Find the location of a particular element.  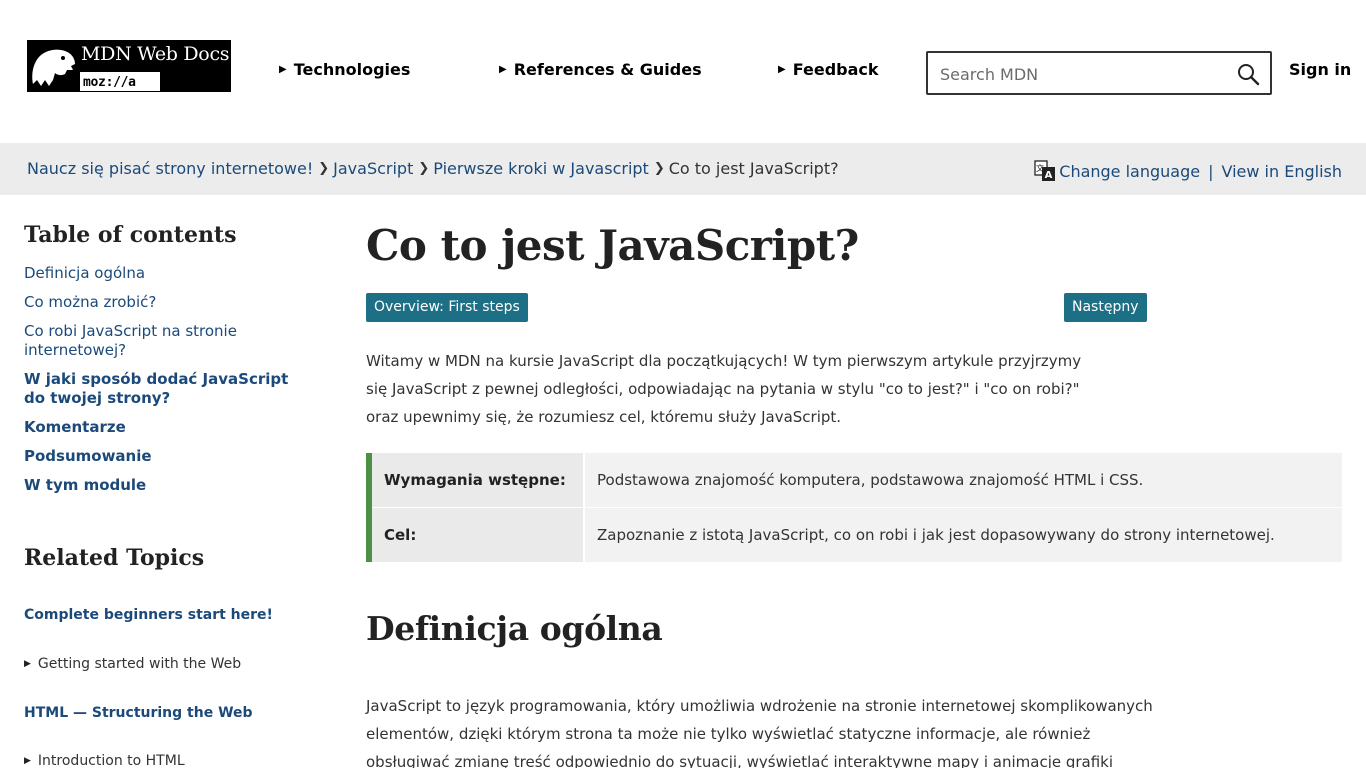

breadcrumb-learn: Naucz się pisać strony internetowe! is located at coordinates (170, 168).